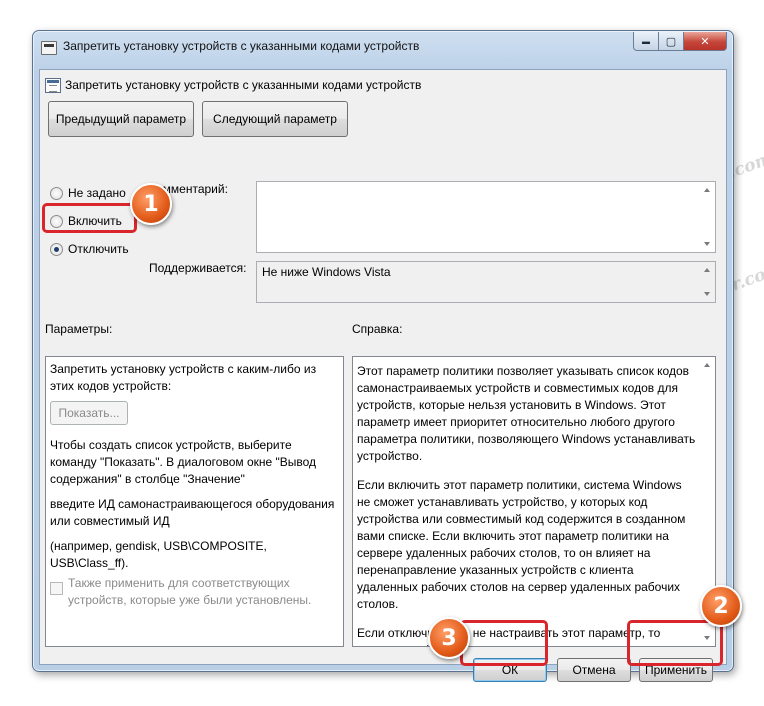 This screenshot has width=764, height=706. Describe the element at coordinates (707, 282) in the screenshot. I see `supported-scrollbar` at that location.